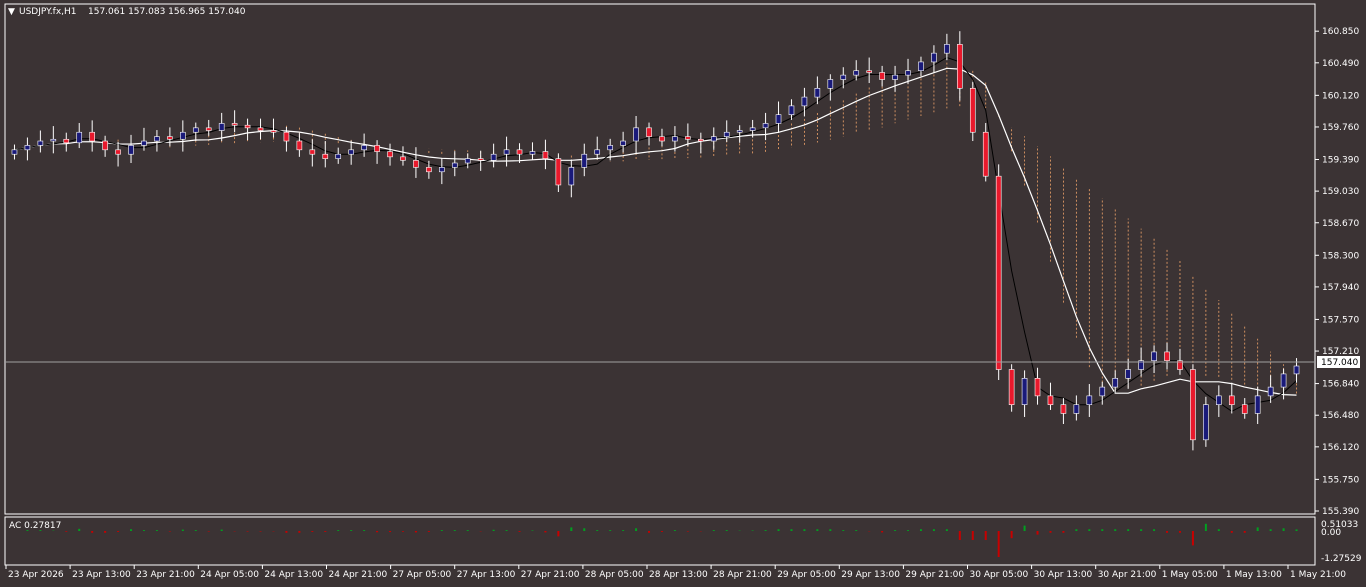 The height and width of the screenshot is (587, 1366). I want to click on time-tick-label: 30 Apr 21:00, so click(1127, 575).